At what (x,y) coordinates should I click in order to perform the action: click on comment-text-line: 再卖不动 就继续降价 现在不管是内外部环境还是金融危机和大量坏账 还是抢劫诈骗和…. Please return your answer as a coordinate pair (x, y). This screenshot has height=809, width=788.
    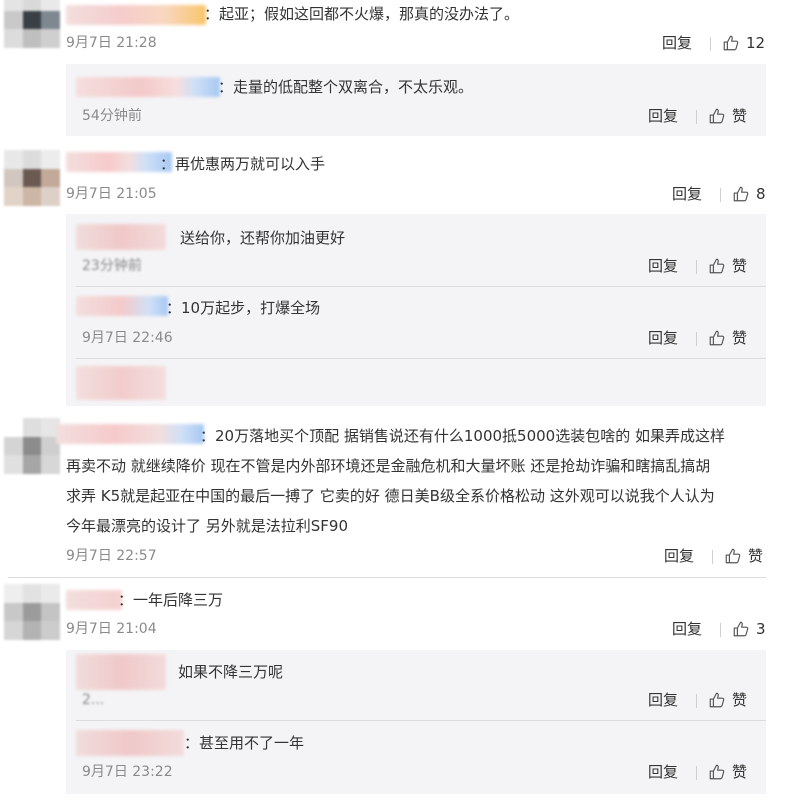
    Looking at the image, I should click on (388, 466).